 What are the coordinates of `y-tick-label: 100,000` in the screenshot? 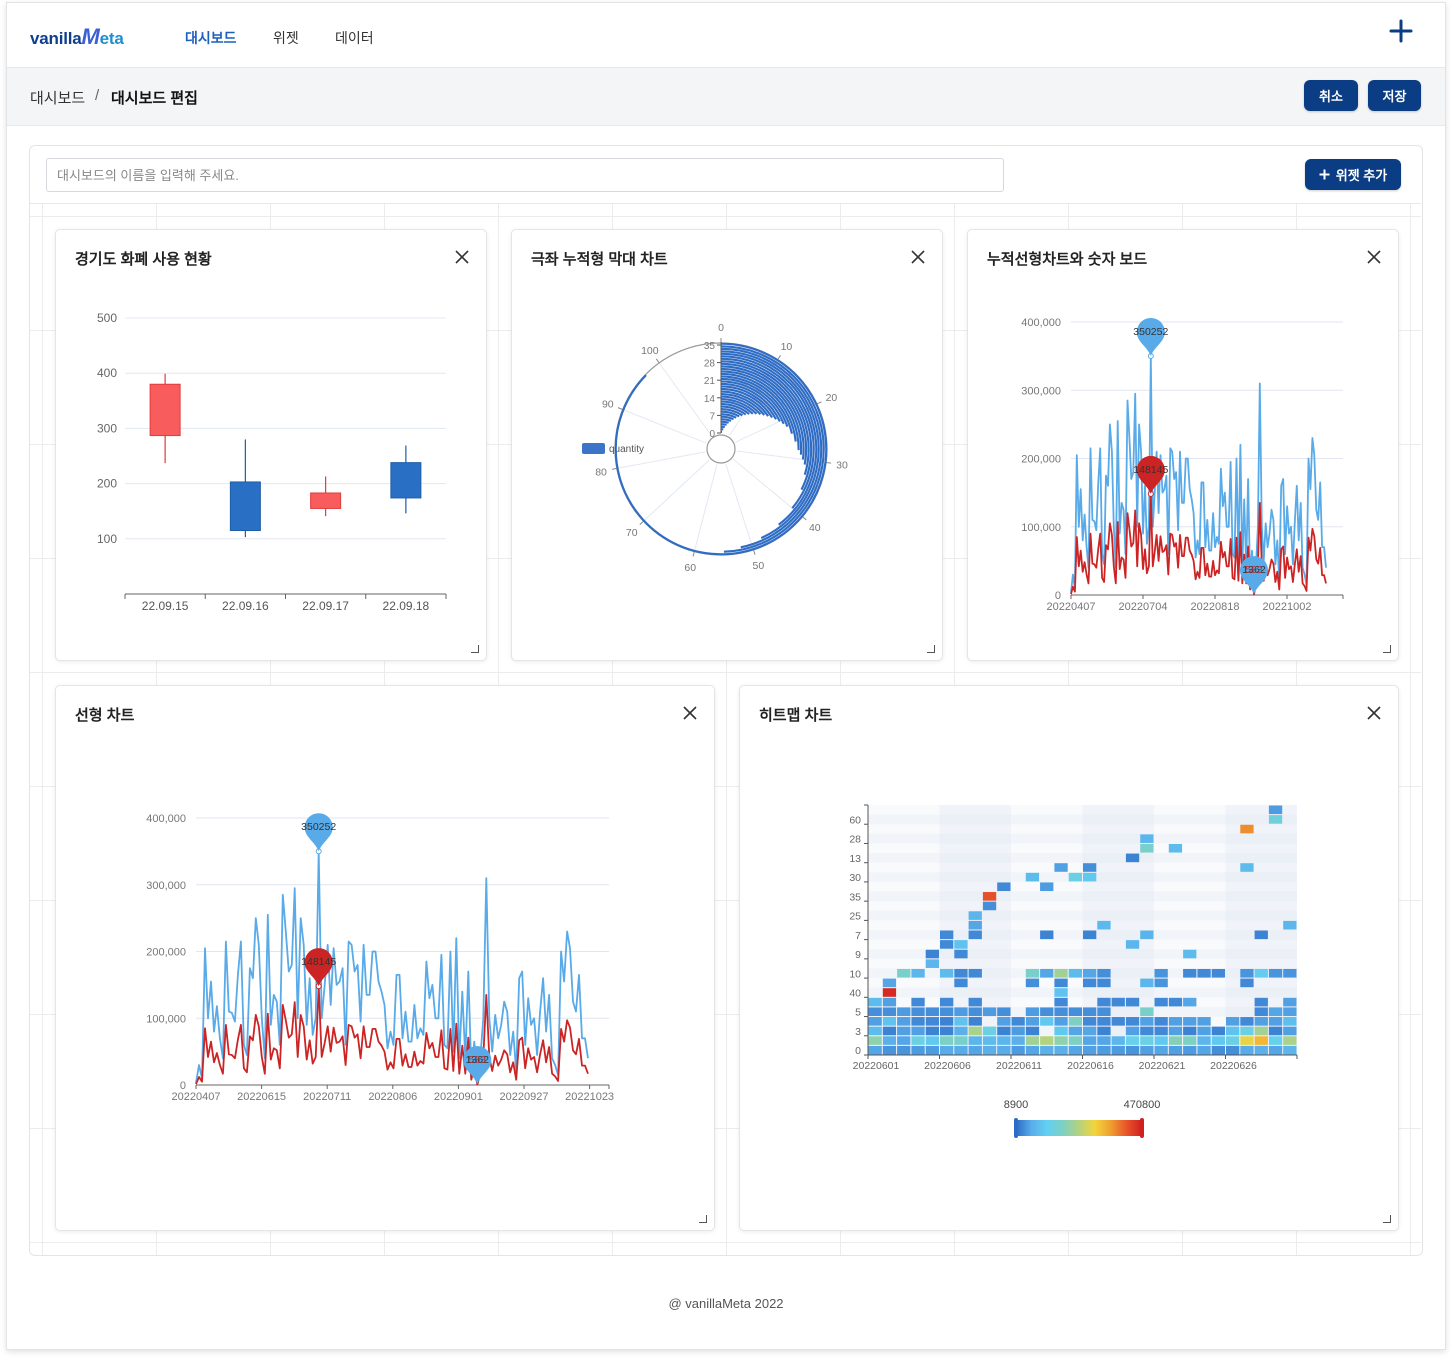 It's located at (1041, 528).